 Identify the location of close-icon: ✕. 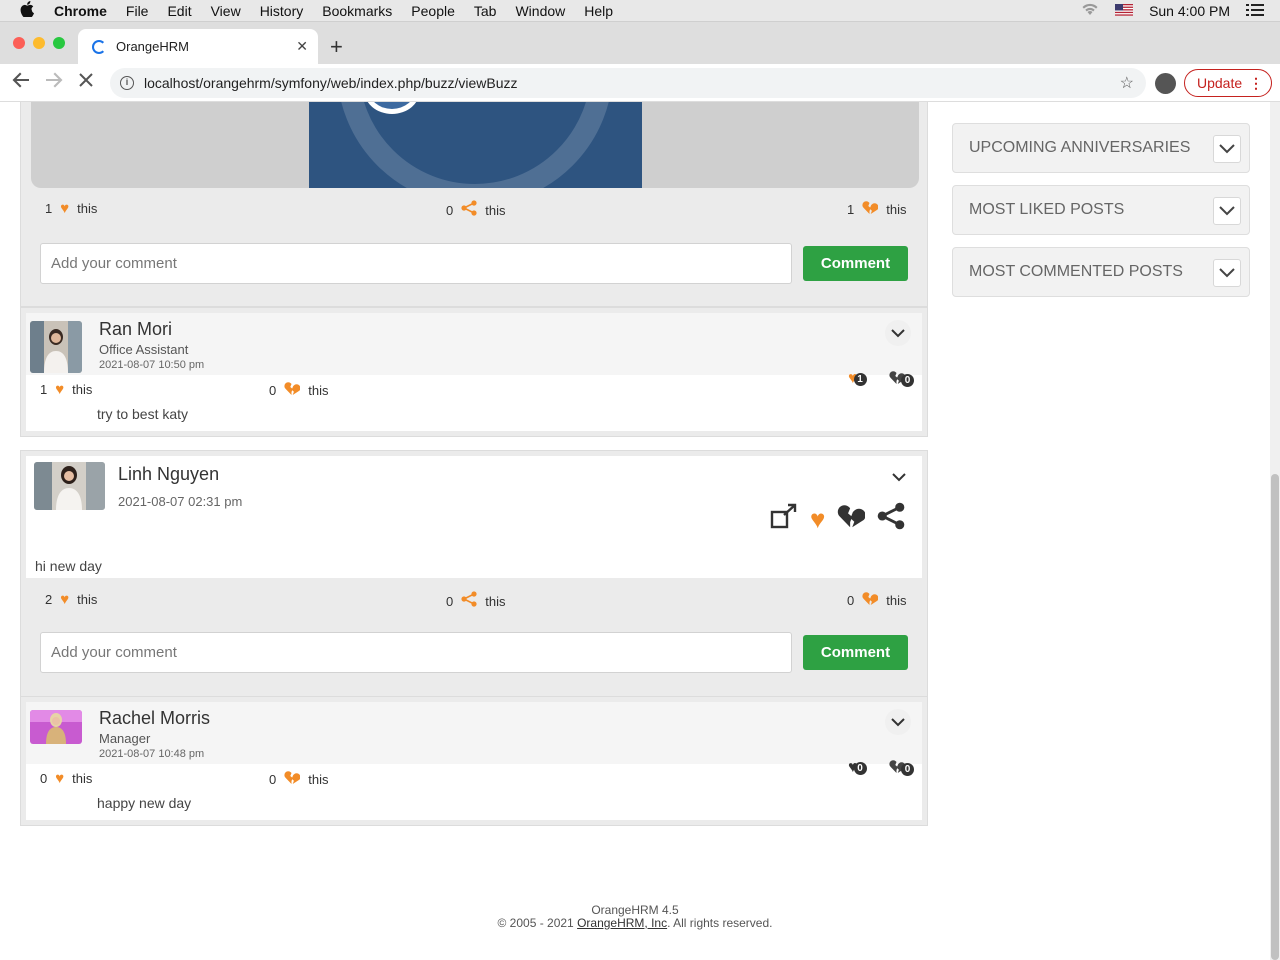
(302, 46).